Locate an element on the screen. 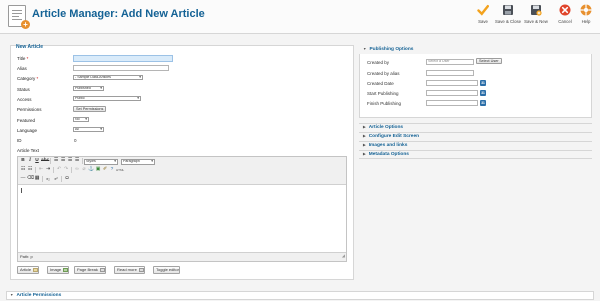 The width and height of the screenshot is (600, 301). horizontal-rule-icon: — is located at coordinates (23, 179).